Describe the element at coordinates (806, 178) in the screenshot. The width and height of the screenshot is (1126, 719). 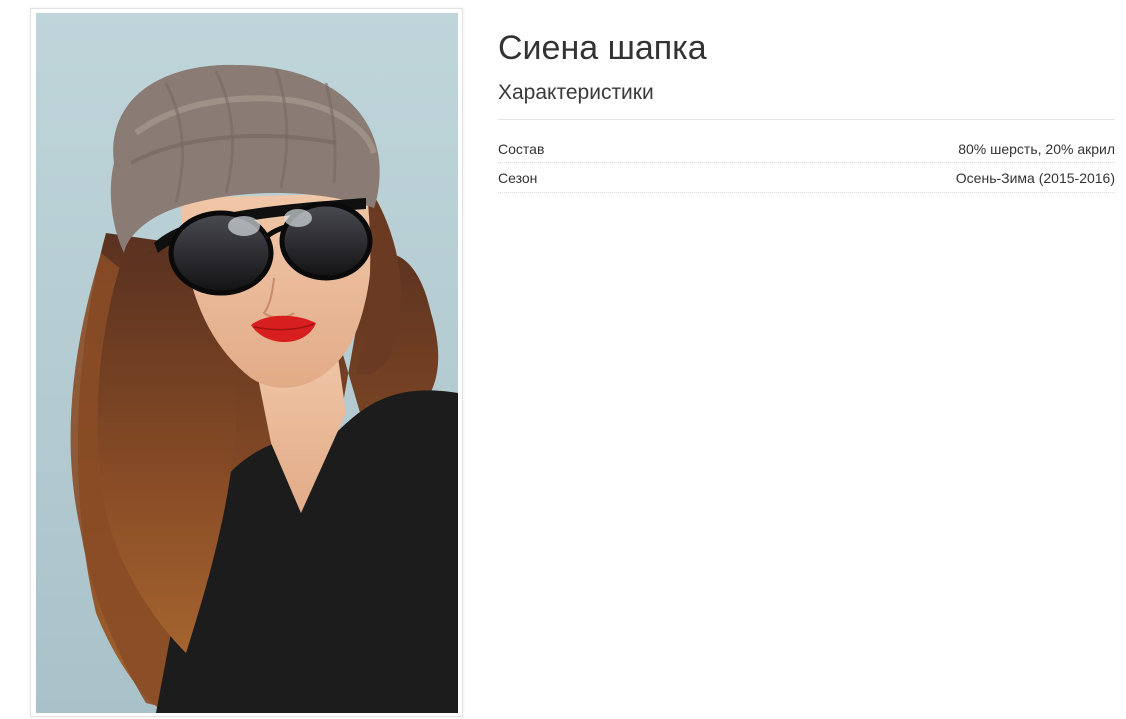
I see `spec-row-season: Сезон Осень-Зима (2015-2016)` at that location.